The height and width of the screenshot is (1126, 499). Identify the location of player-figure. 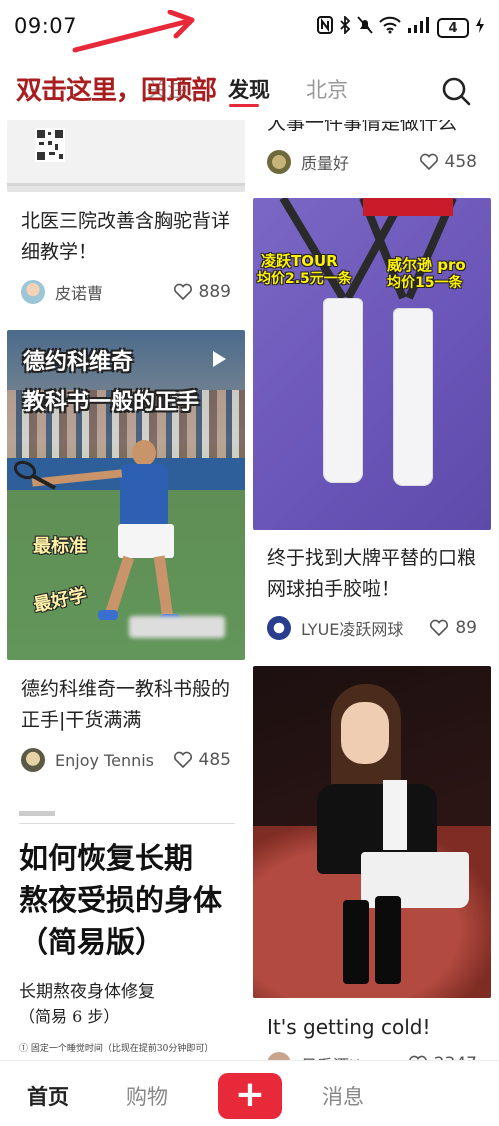
(105, 535).